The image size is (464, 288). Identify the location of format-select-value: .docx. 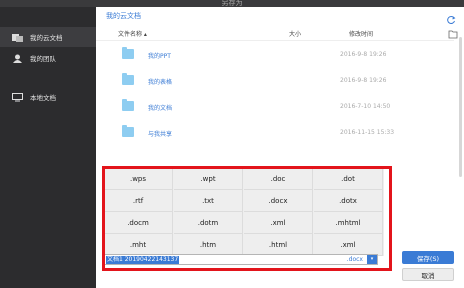
(355, 260).